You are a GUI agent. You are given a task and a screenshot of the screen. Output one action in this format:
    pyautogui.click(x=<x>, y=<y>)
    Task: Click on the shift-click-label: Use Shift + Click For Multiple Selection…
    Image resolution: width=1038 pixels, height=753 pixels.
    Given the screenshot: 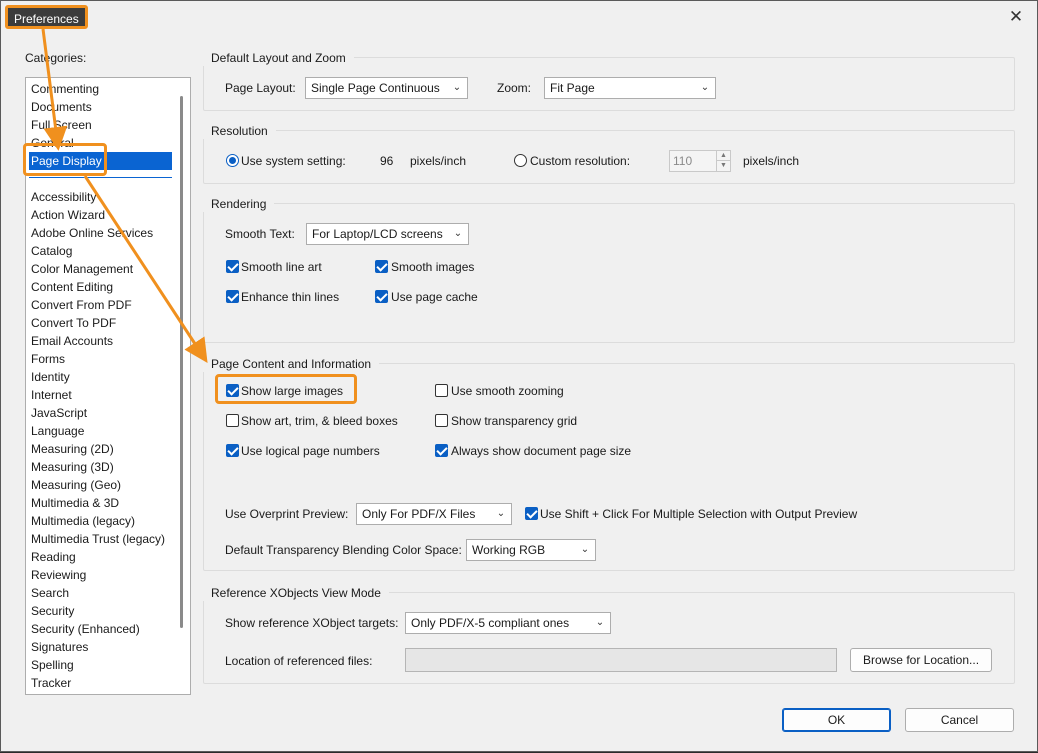 What is the action you would take?
    pyautogui.click(x=699, y=514)
    